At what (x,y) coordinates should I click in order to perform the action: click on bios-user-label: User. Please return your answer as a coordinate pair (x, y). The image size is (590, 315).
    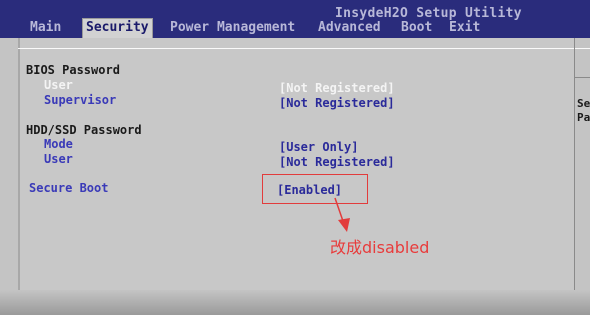
    Looking at the image, I should click on (58, 85).